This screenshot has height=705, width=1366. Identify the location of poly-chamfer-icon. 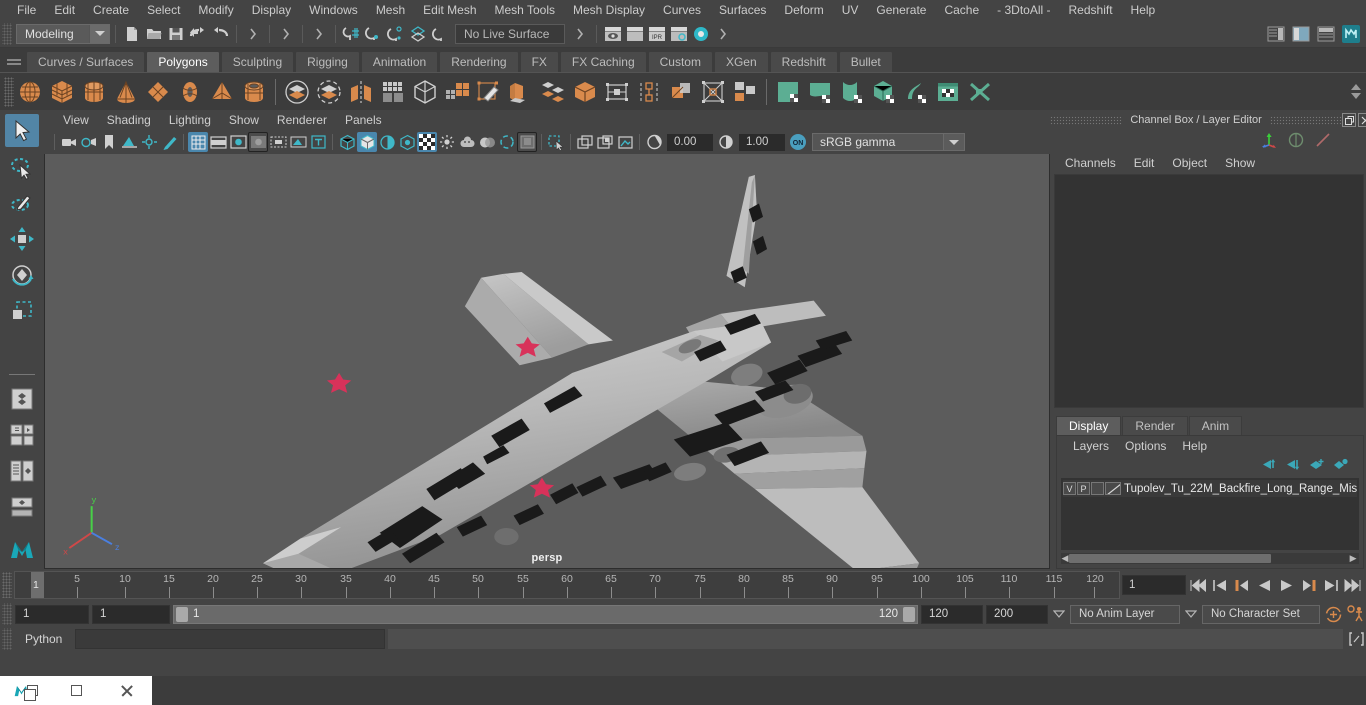
(713, 92).